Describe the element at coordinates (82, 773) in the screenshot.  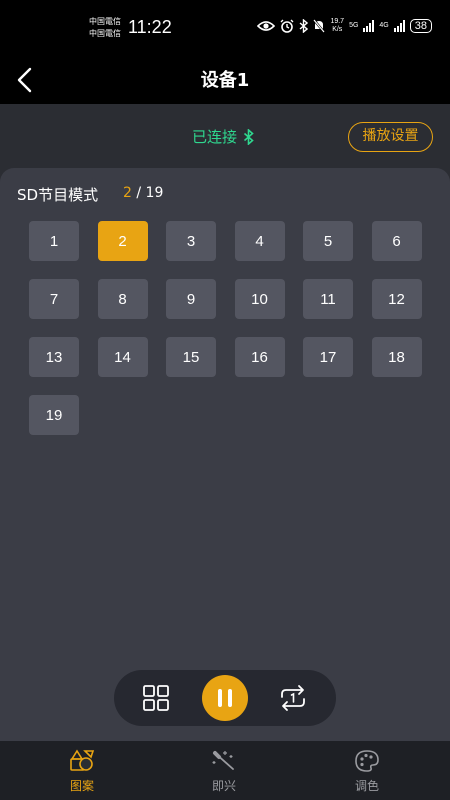
I see `nav-item-pattern: 图案` at that location.